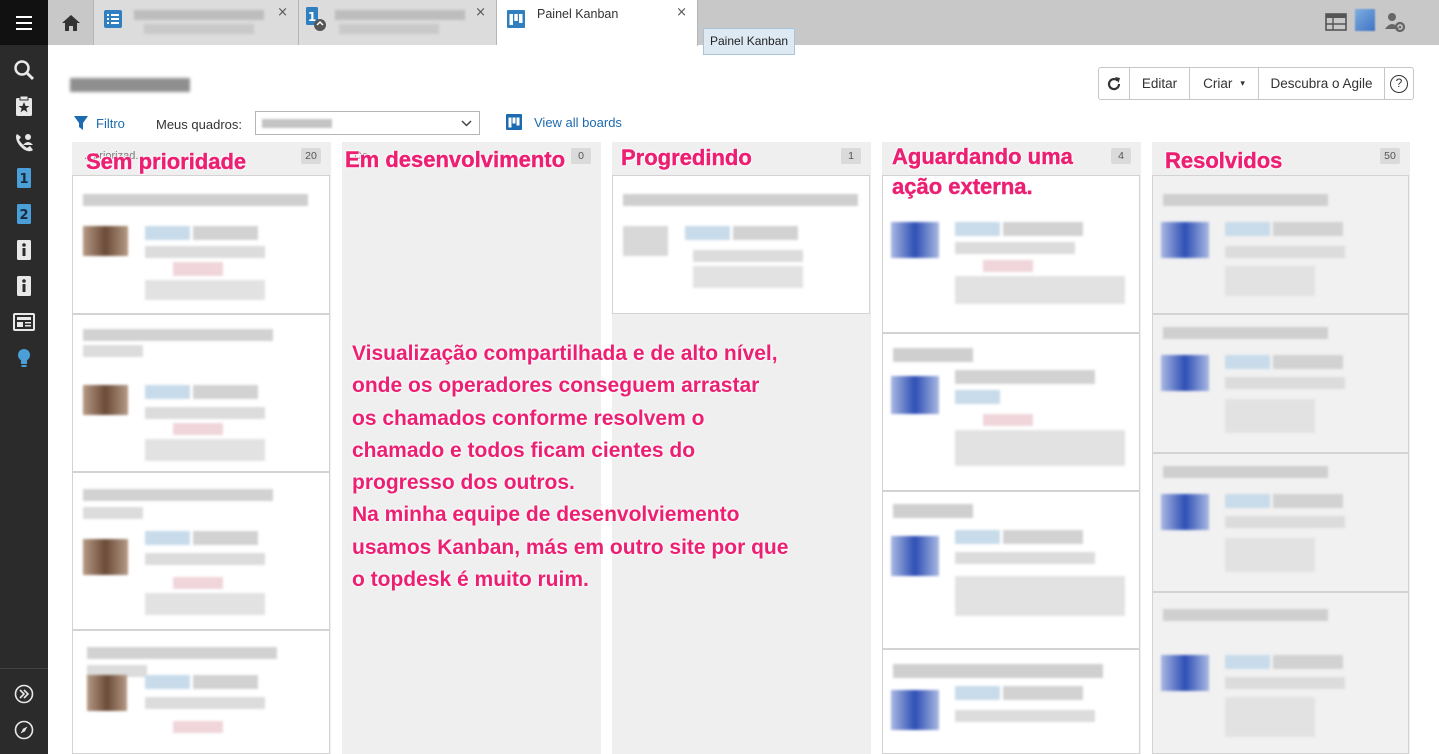 The image size is (1439, 754). I want to click on svg-text: 2, so click(23, 215).